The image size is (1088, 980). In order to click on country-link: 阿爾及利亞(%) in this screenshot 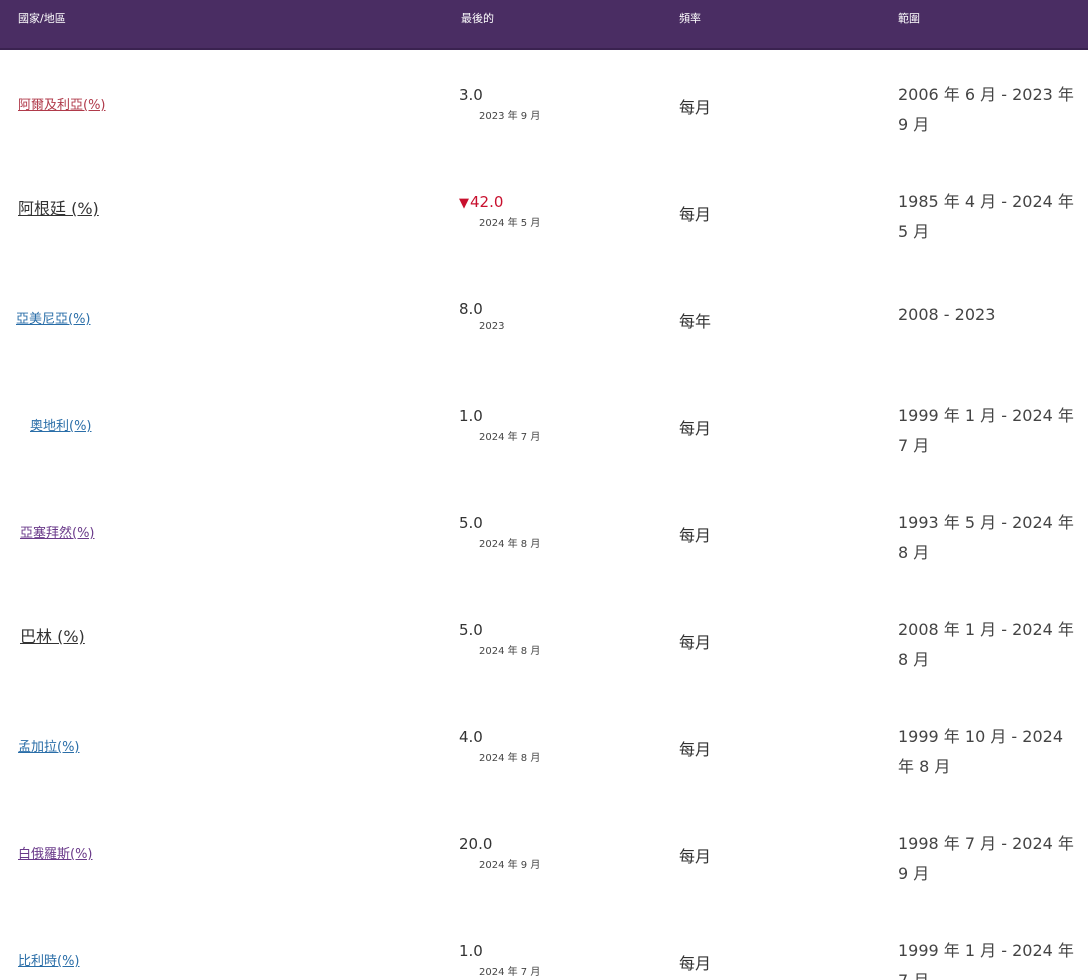, I will do `click(62, 103)`.